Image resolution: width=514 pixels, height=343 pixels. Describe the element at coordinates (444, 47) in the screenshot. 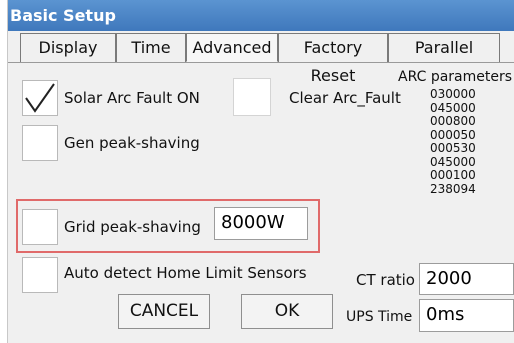

I see `tab-parallel: Parallel` at that location.